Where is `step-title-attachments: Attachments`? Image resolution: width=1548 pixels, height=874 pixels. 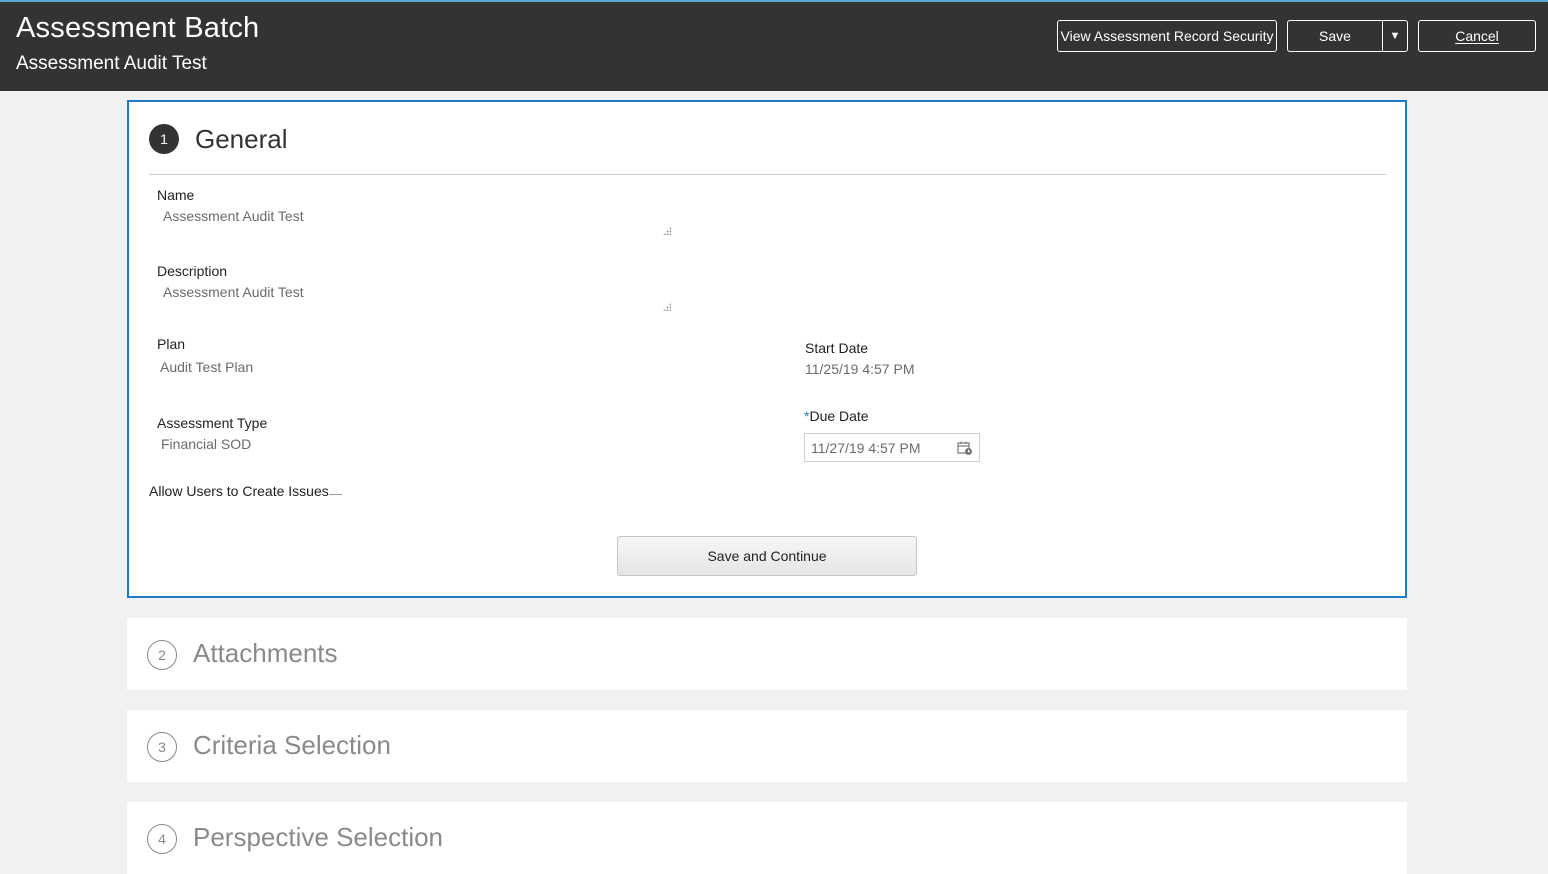 step-title-attachments: Attachments is located at coordinates (265, 653).